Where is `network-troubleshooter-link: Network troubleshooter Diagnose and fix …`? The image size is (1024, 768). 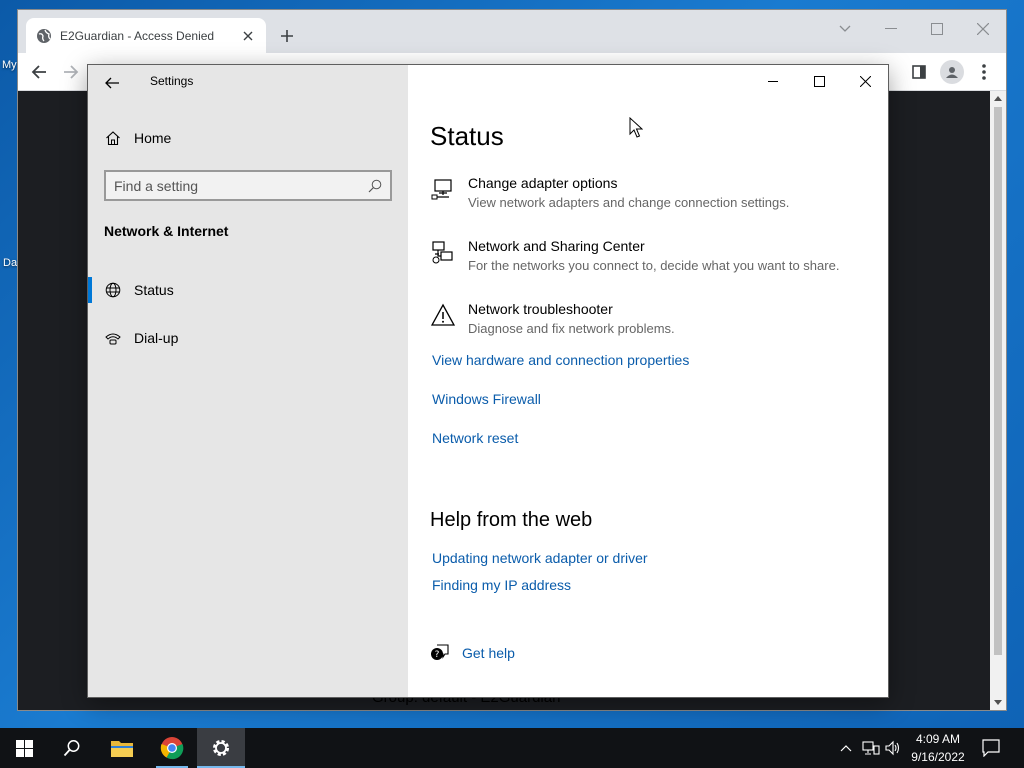 network-troubleshooter-link: Network troubleshooter Diagnose and fix … is located at coordinates (552, 319).